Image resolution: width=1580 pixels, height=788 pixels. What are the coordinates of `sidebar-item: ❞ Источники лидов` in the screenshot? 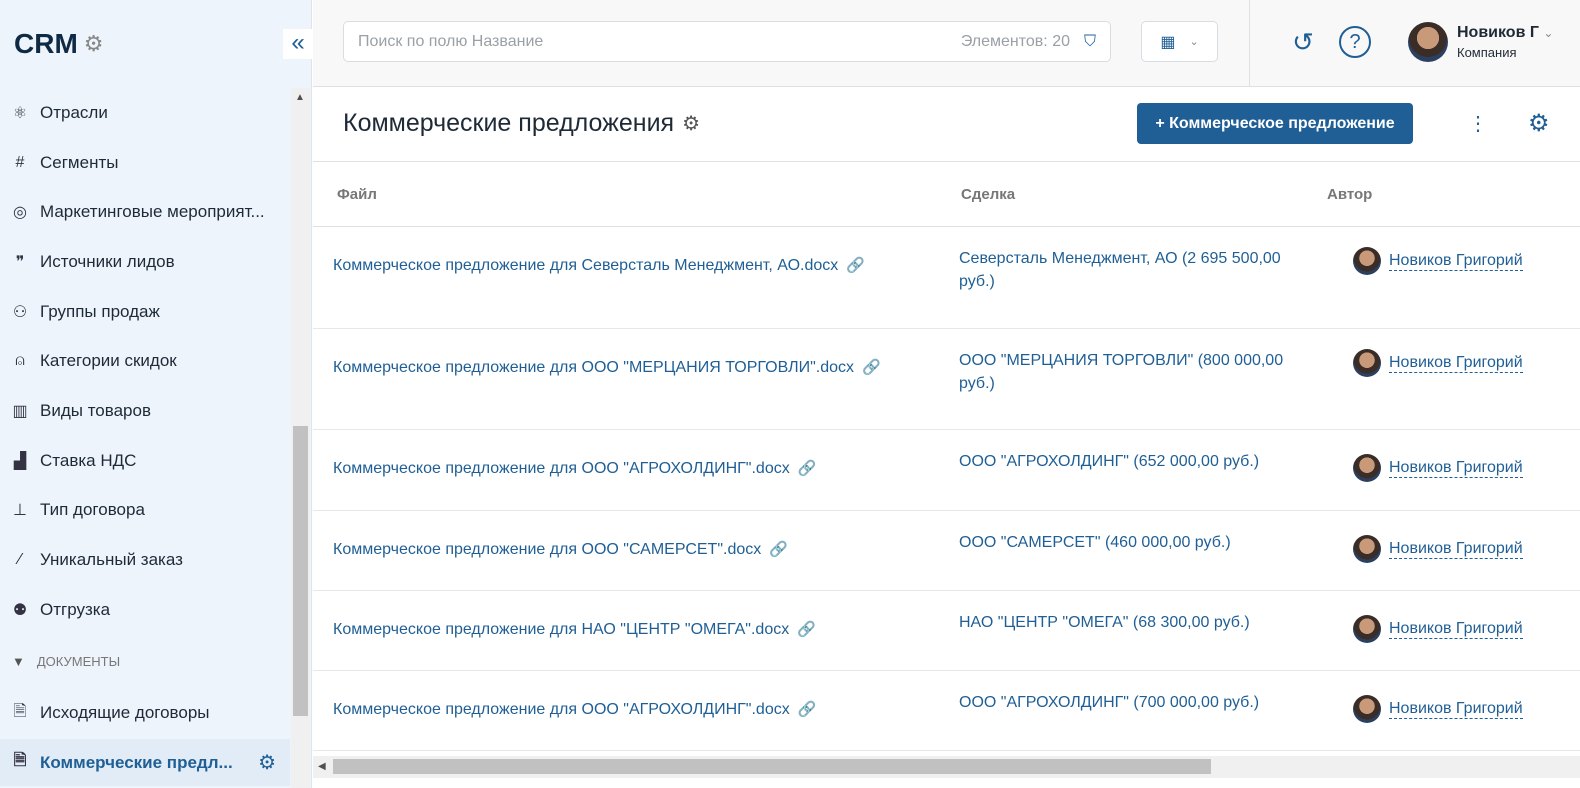 It's located at (145, 262).